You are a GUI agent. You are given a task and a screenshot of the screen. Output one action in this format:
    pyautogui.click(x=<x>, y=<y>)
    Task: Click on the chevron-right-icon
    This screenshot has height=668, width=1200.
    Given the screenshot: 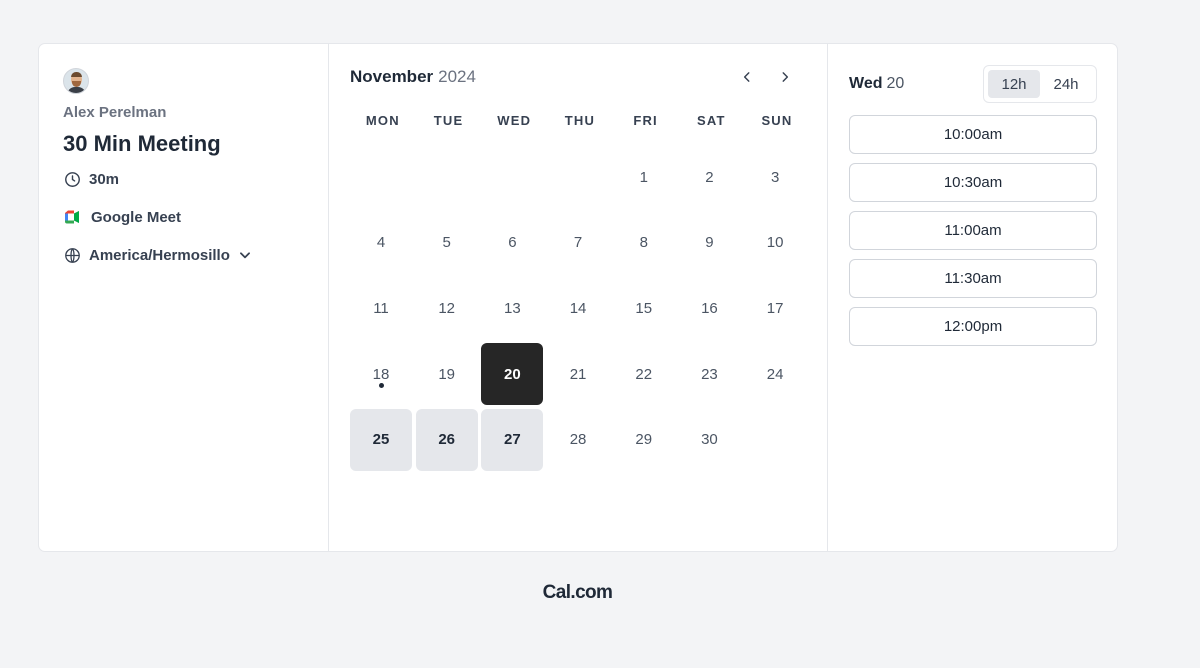 What is the action you would take?
    pyautogui.click(x=785, y=77)
    